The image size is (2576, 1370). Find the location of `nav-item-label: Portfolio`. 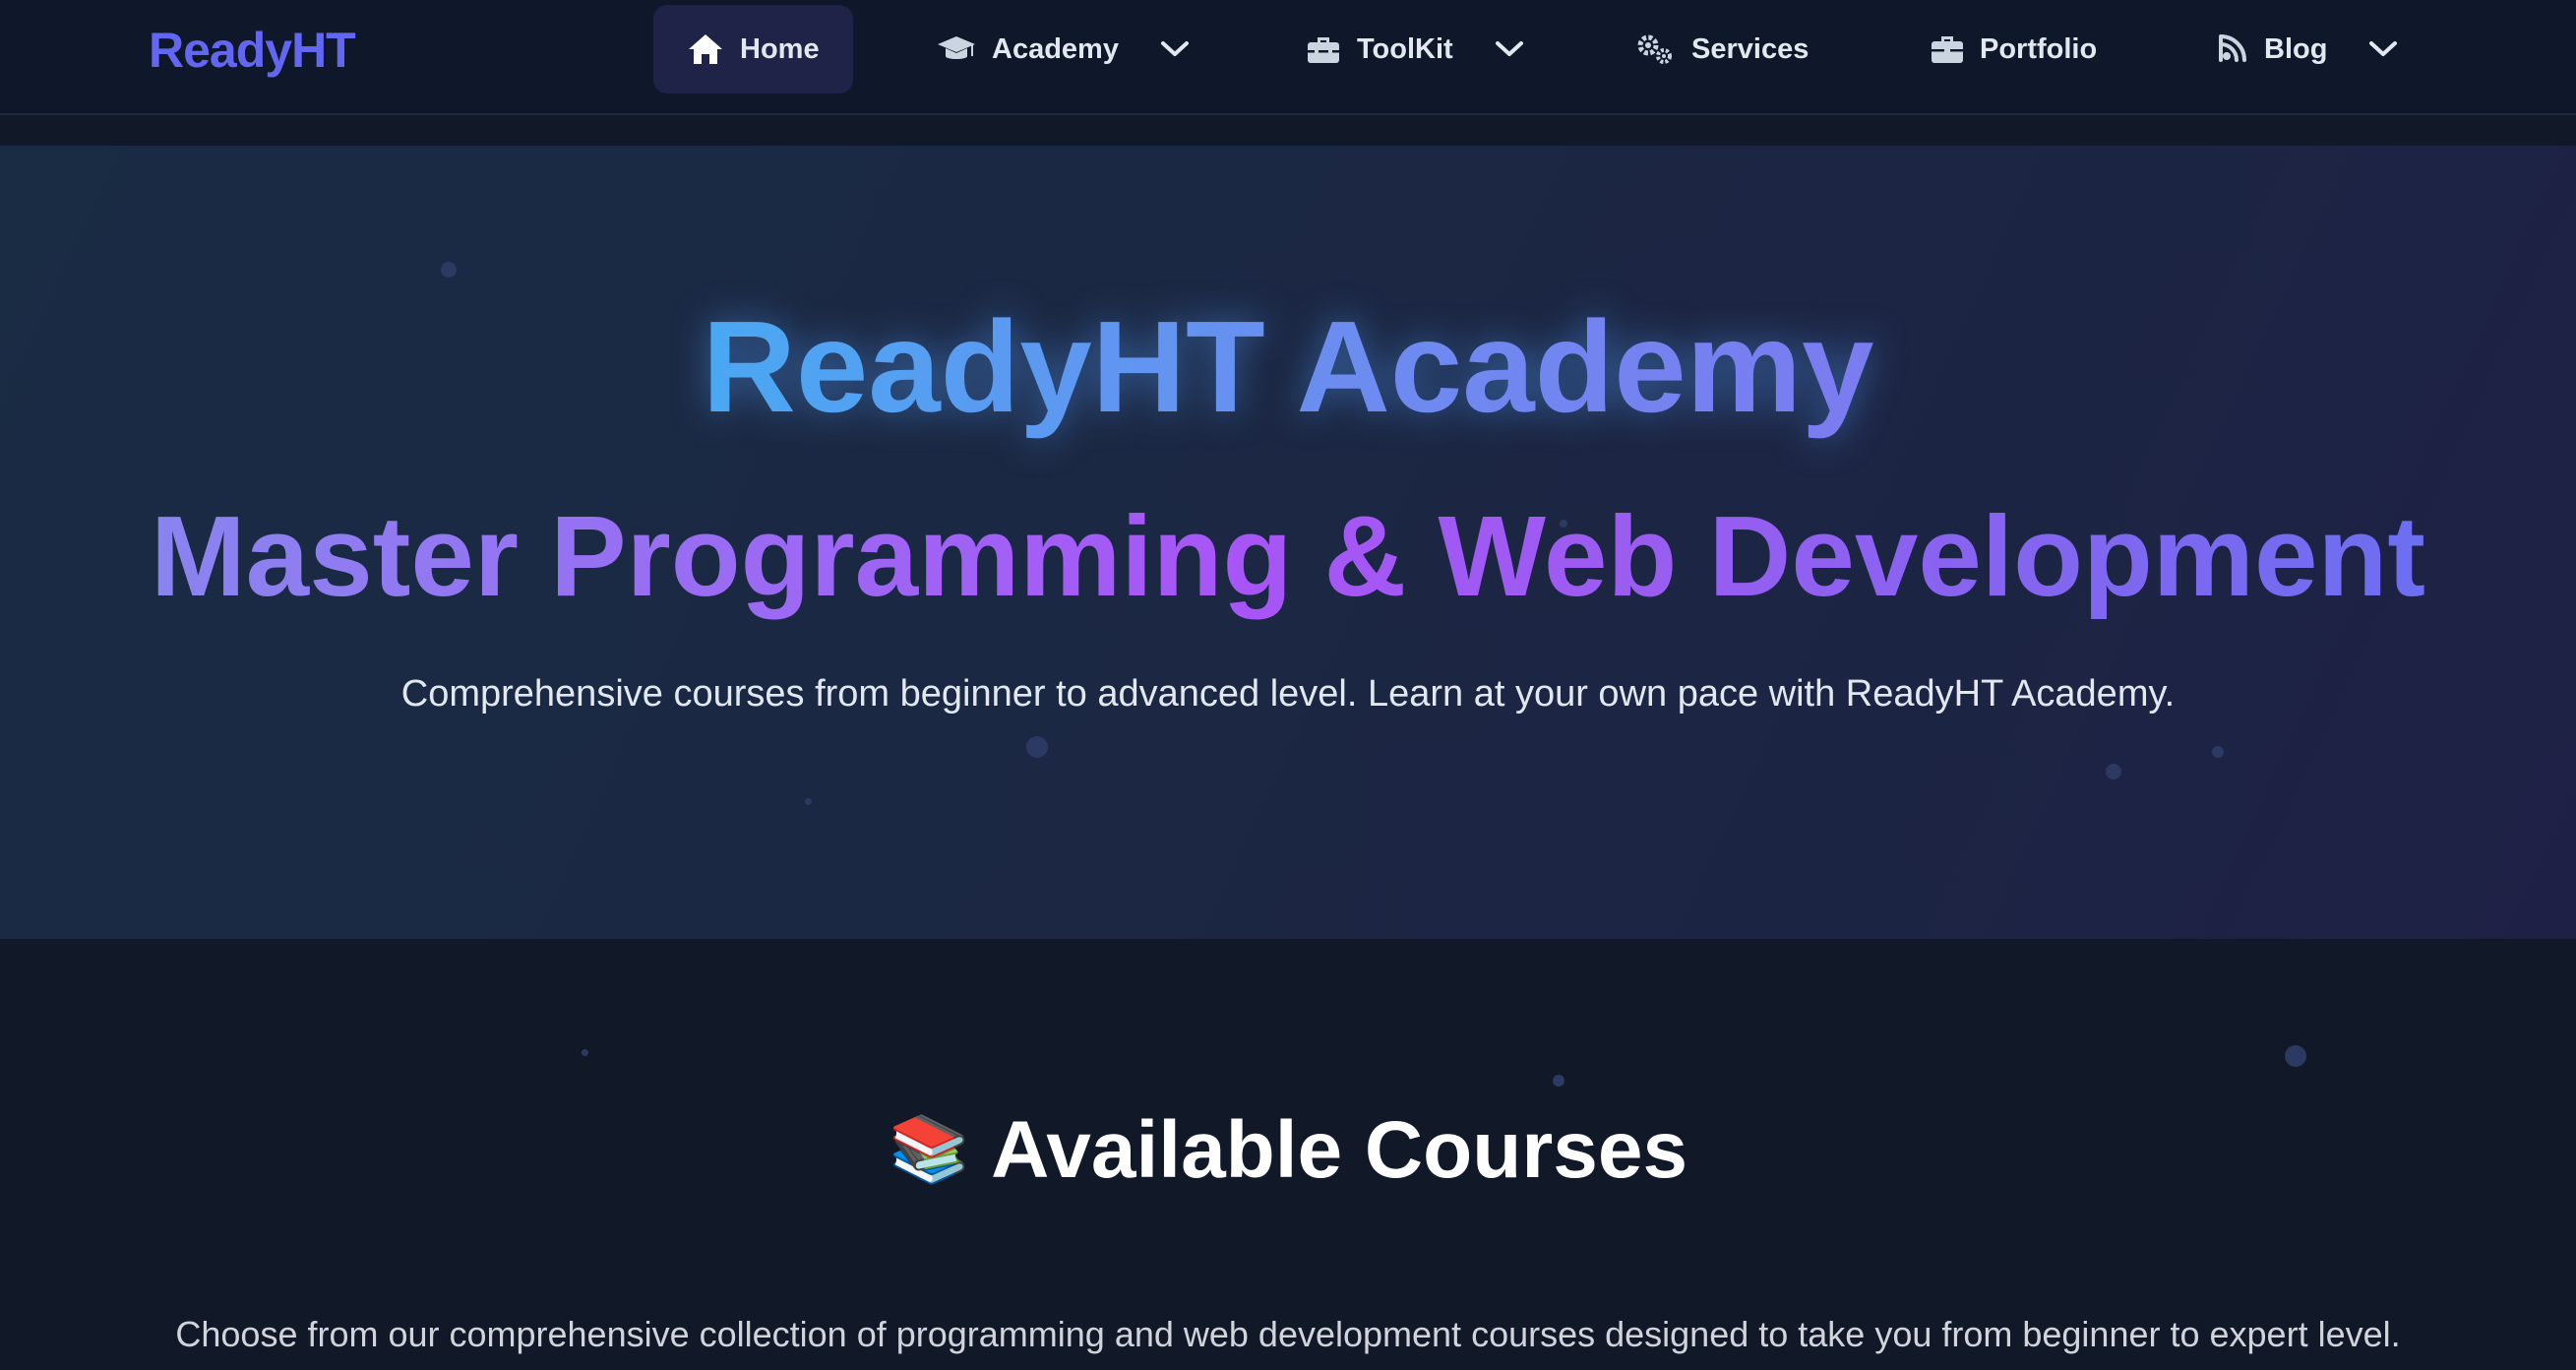

nav-item-label: Portfolio is located at coordinates (2039, 48).